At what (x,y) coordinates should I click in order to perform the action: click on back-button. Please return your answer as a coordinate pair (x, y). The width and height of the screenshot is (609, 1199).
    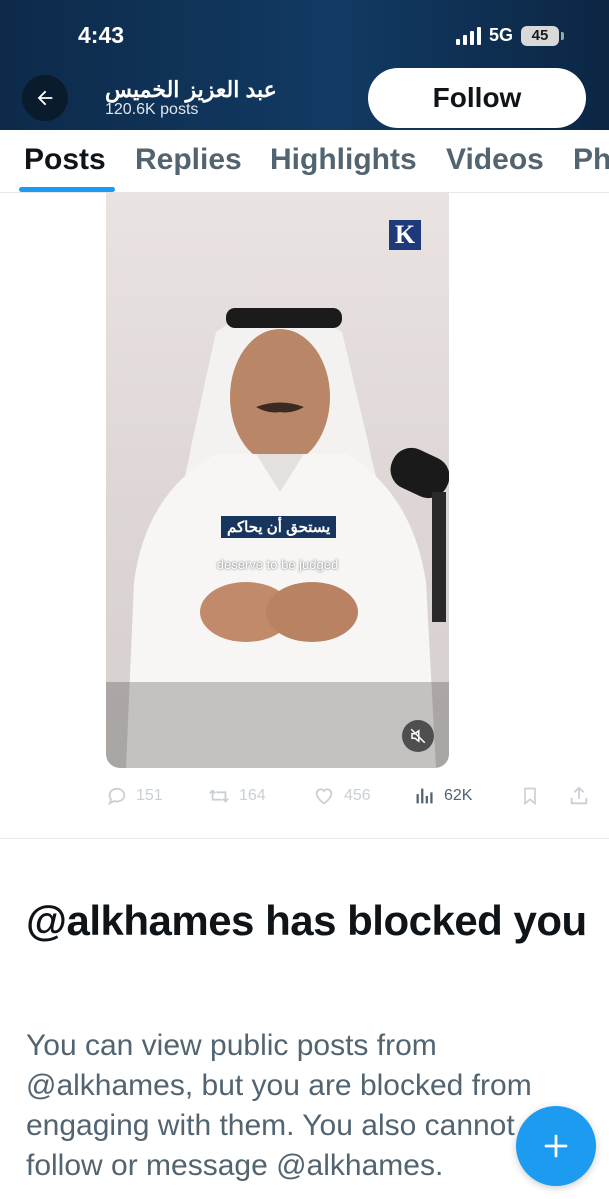
    Looking at the image, I should click on (45, 98).